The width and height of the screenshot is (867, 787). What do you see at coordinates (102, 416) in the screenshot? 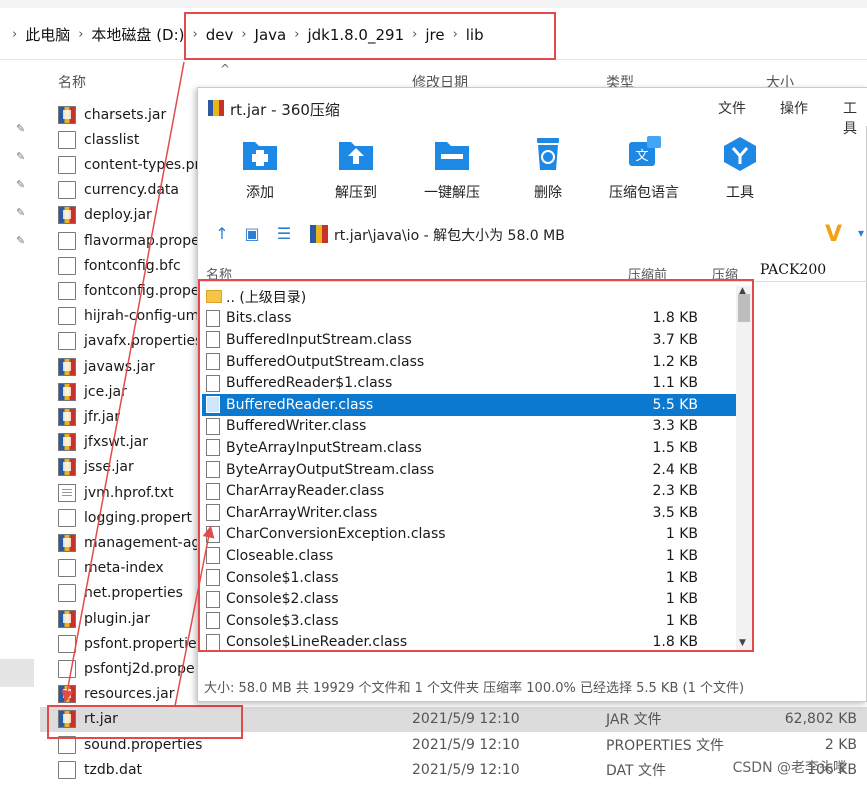
I see `file-name: jfr.jar` at bounding box center [102, 416].